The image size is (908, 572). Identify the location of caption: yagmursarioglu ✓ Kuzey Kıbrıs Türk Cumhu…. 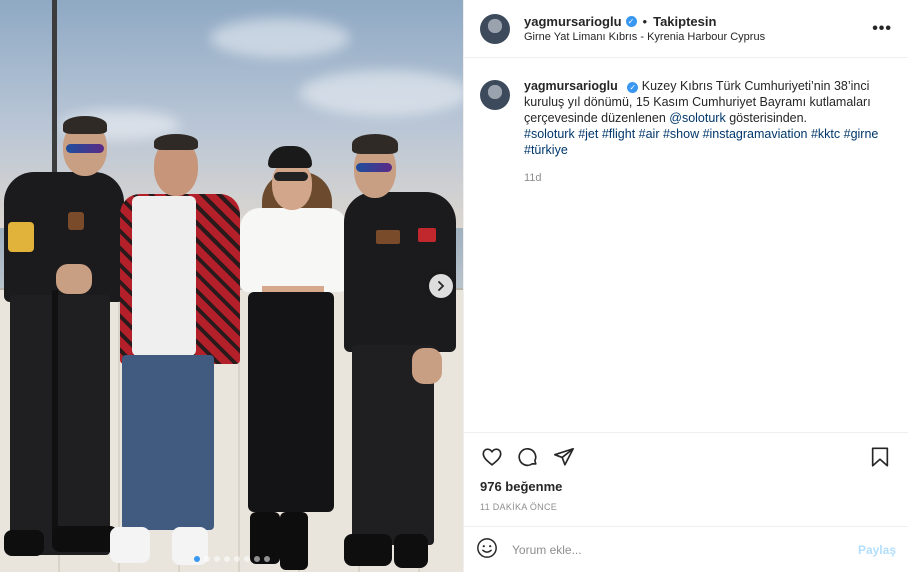
(686, 132).